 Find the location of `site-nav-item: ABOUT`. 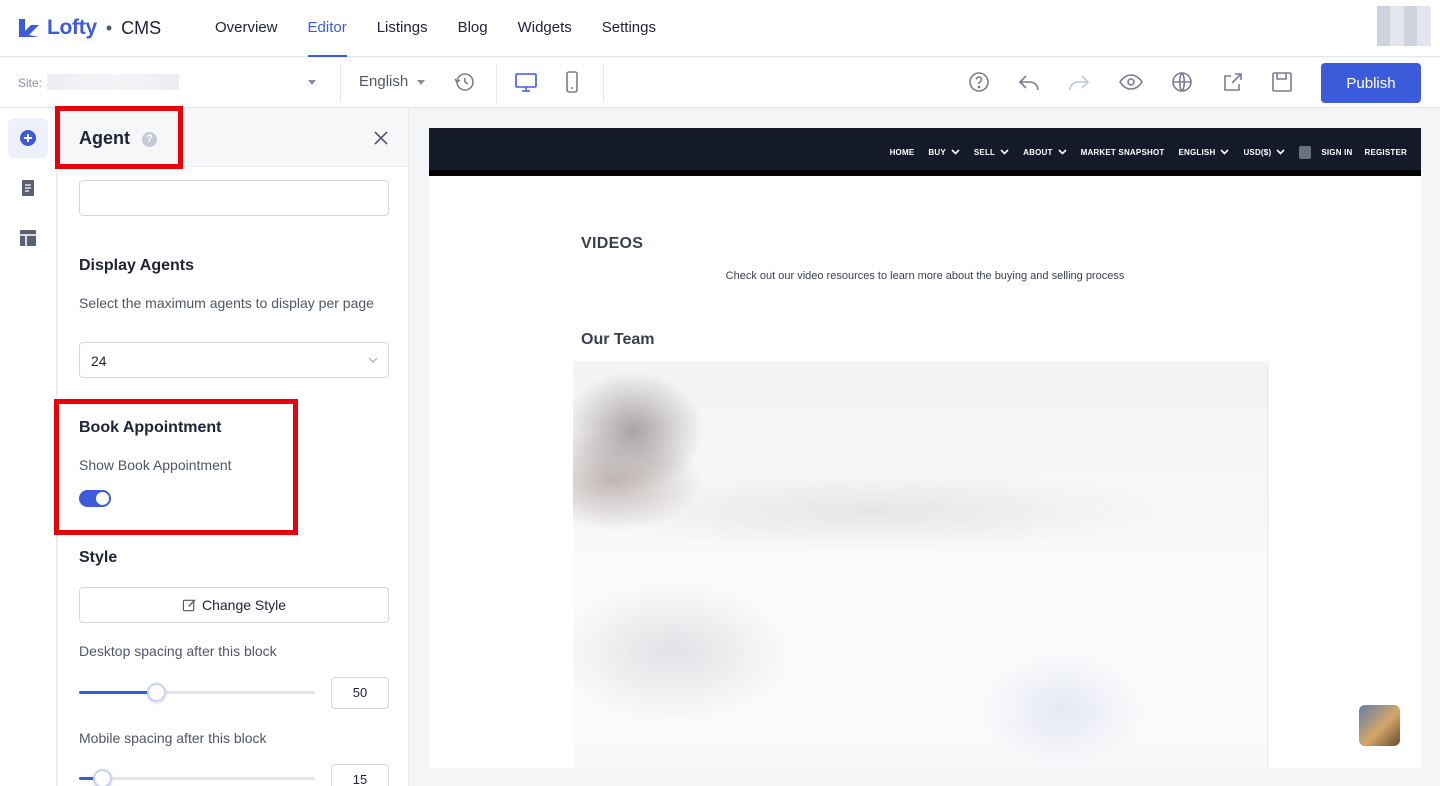

site-nav-item: ABOUT is located at coordinates (1045, 152).